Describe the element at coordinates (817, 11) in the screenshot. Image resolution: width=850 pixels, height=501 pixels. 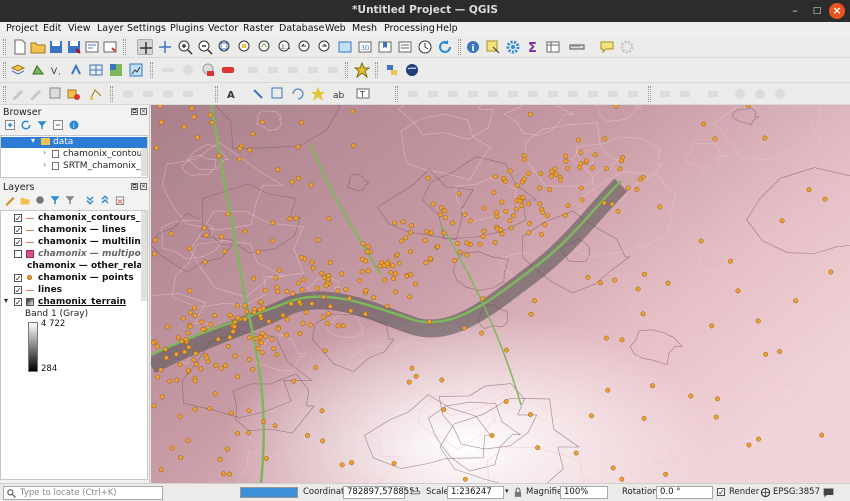
I see `maximize-icon: □` at that location.